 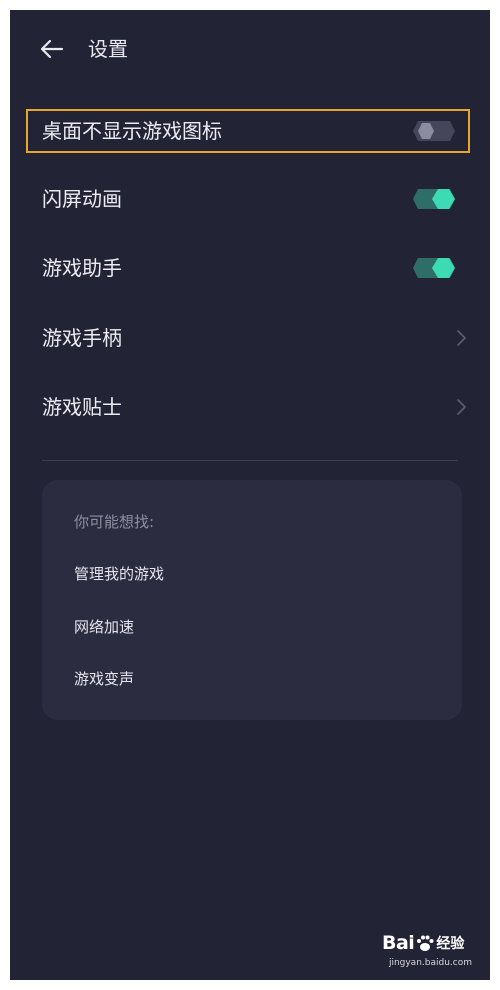 What do you see at coordinates (104, 679) in the screenshot?
I see `suggestion-link: 游戏变声` at bounding box center [104, 679].